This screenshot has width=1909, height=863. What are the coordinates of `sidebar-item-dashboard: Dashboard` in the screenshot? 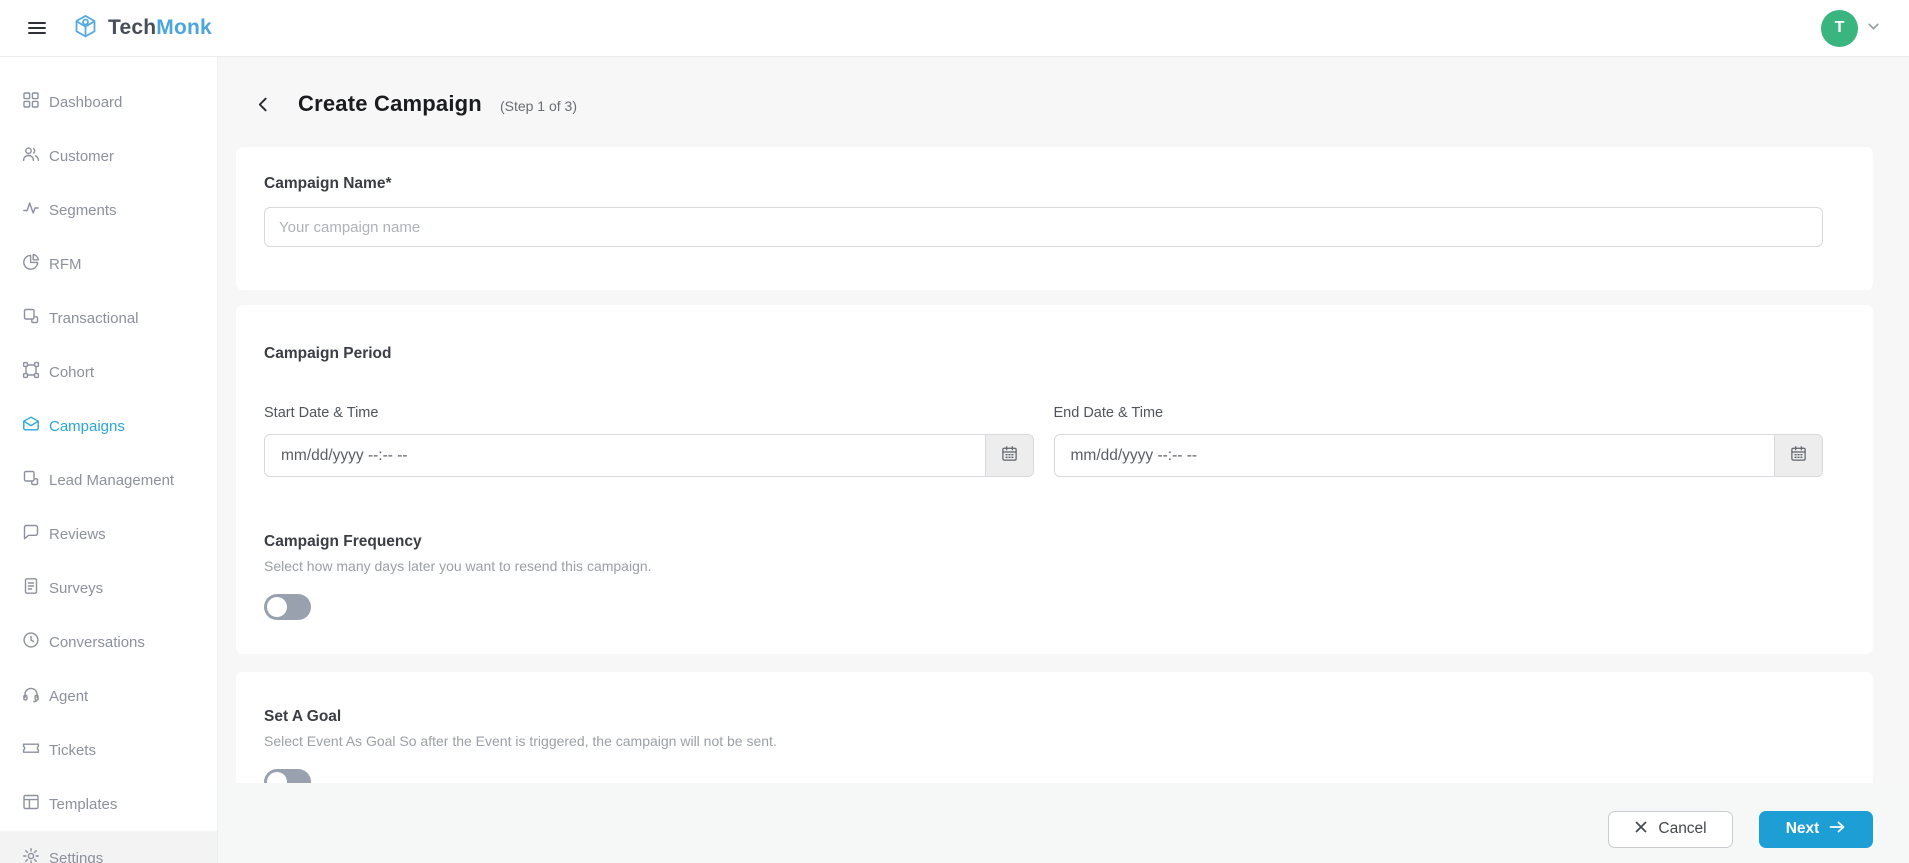 It's located at (108, 102).